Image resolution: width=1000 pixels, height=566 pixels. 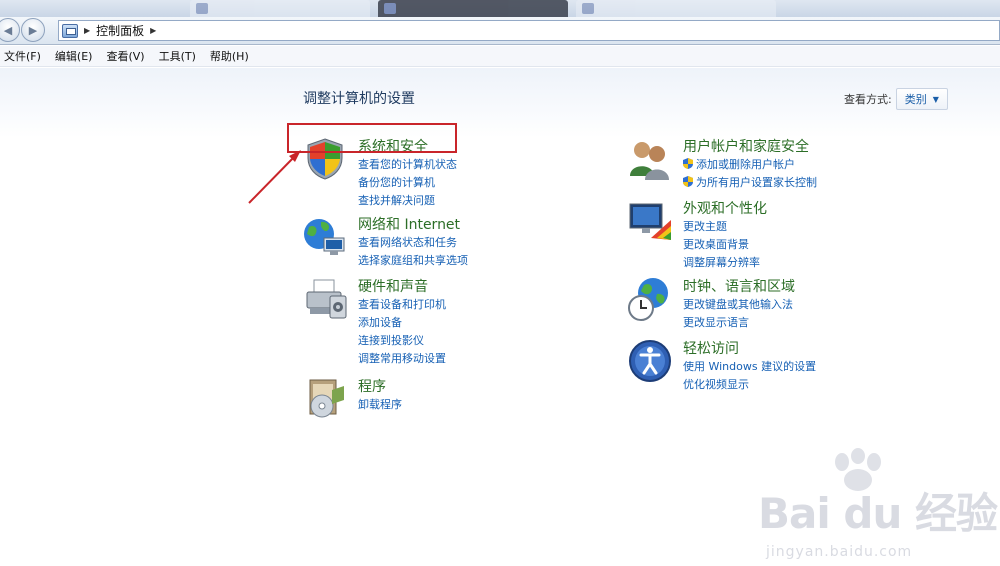 What do you see at coordinates (839, 552) in the screenshot?
I see `watermark-url: jingyan.baidu.com` at bounding box center [839, 552].